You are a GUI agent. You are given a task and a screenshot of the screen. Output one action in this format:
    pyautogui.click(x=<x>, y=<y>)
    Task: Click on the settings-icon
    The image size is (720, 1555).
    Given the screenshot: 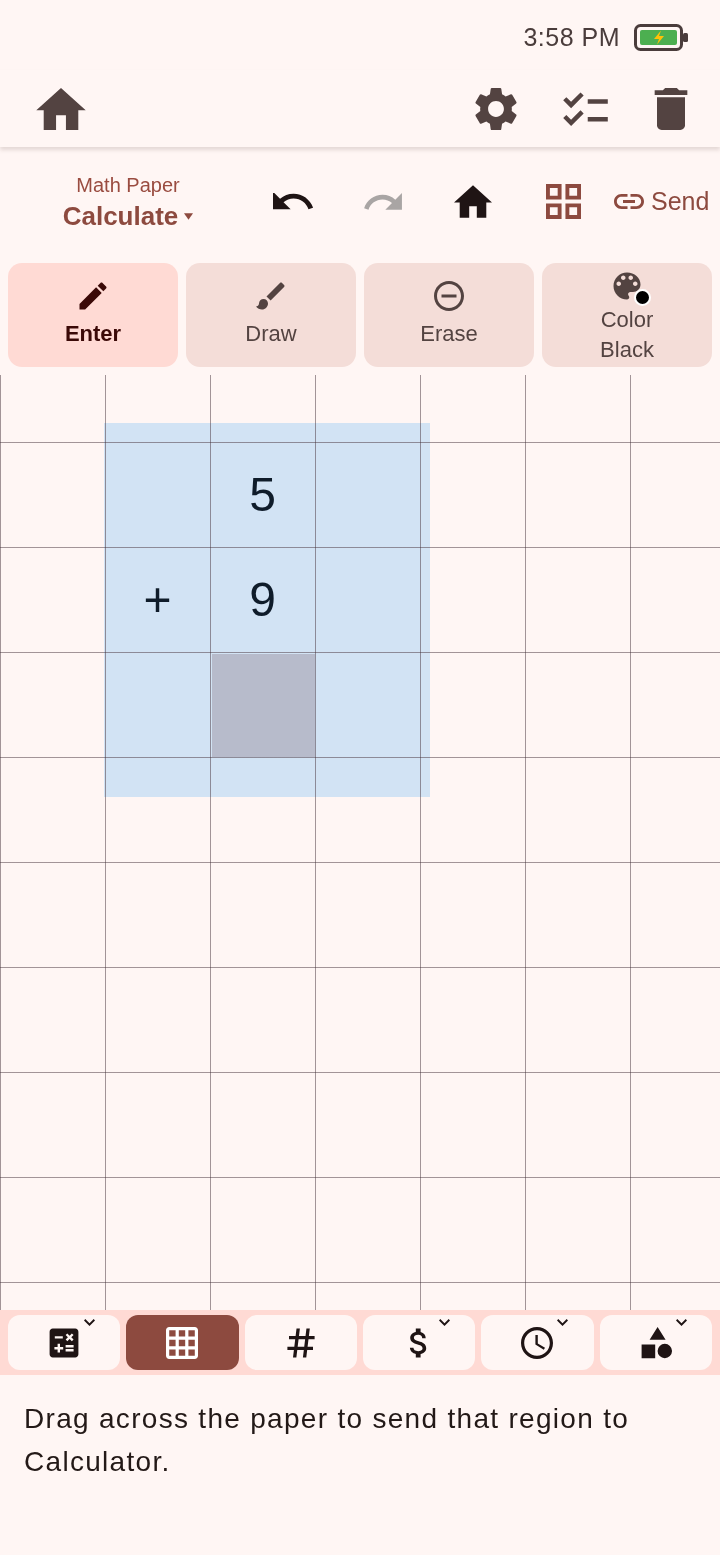 What is the action you would take?
    pyautogui.click(x=496, y=108)
    